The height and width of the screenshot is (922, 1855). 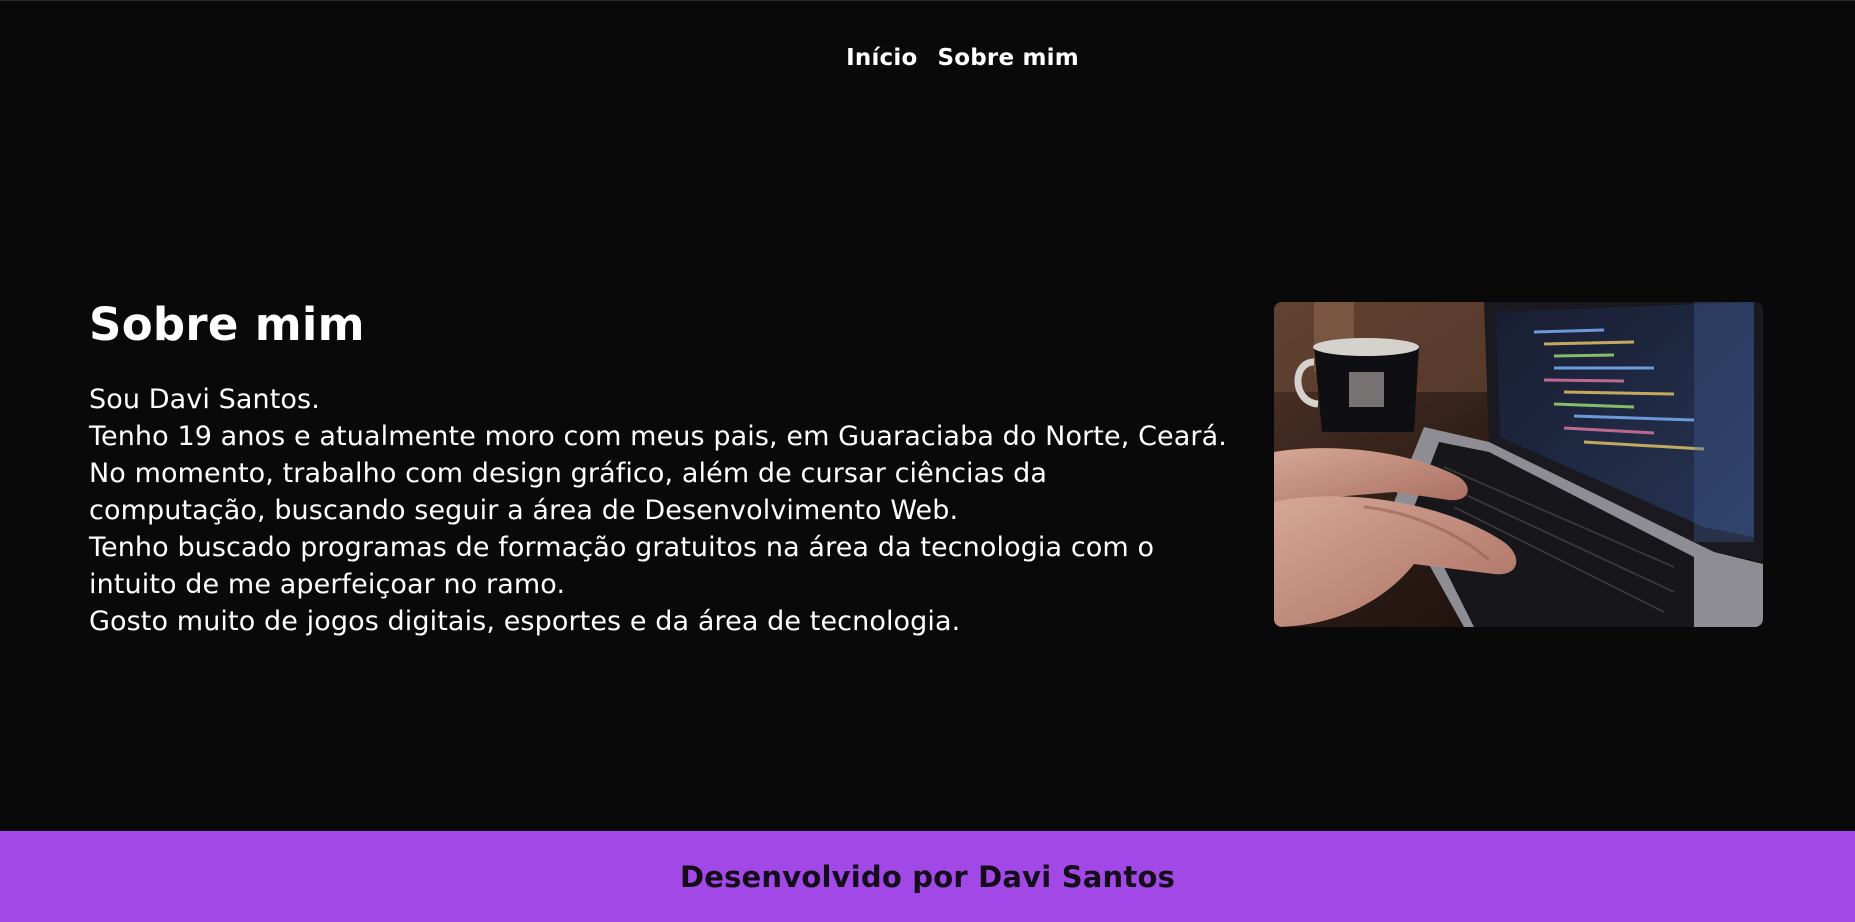 I want to click on nav-link-inicio: Início, so click(x=881, y=58).